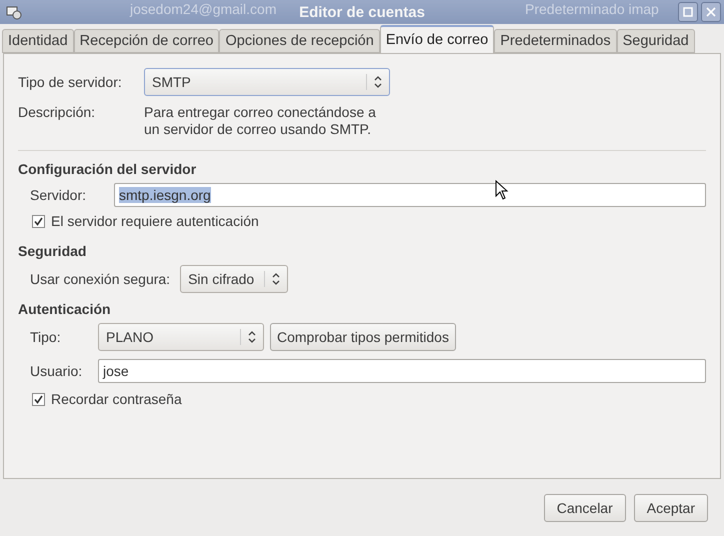 The height and width of the screenshot is (536, 724). What do you see at coordinates (65, 309) in the screenshot?
I see `section-heading: Autenticación` at bounding box center [65, 309].